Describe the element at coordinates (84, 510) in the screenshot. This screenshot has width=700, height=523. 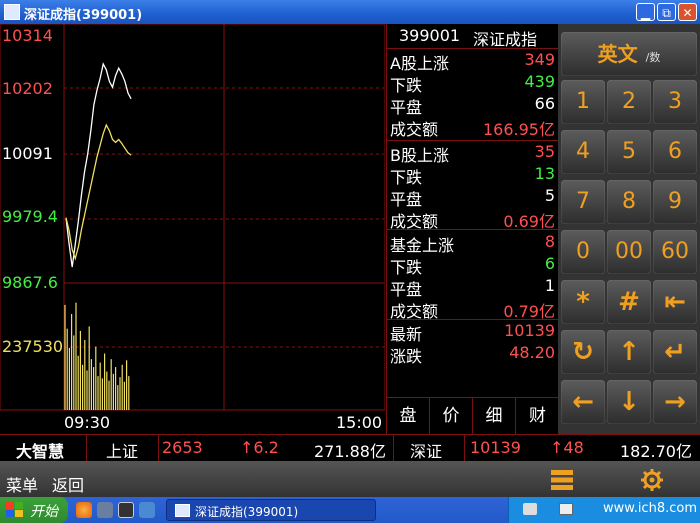
I see `browser-icon` at that location.